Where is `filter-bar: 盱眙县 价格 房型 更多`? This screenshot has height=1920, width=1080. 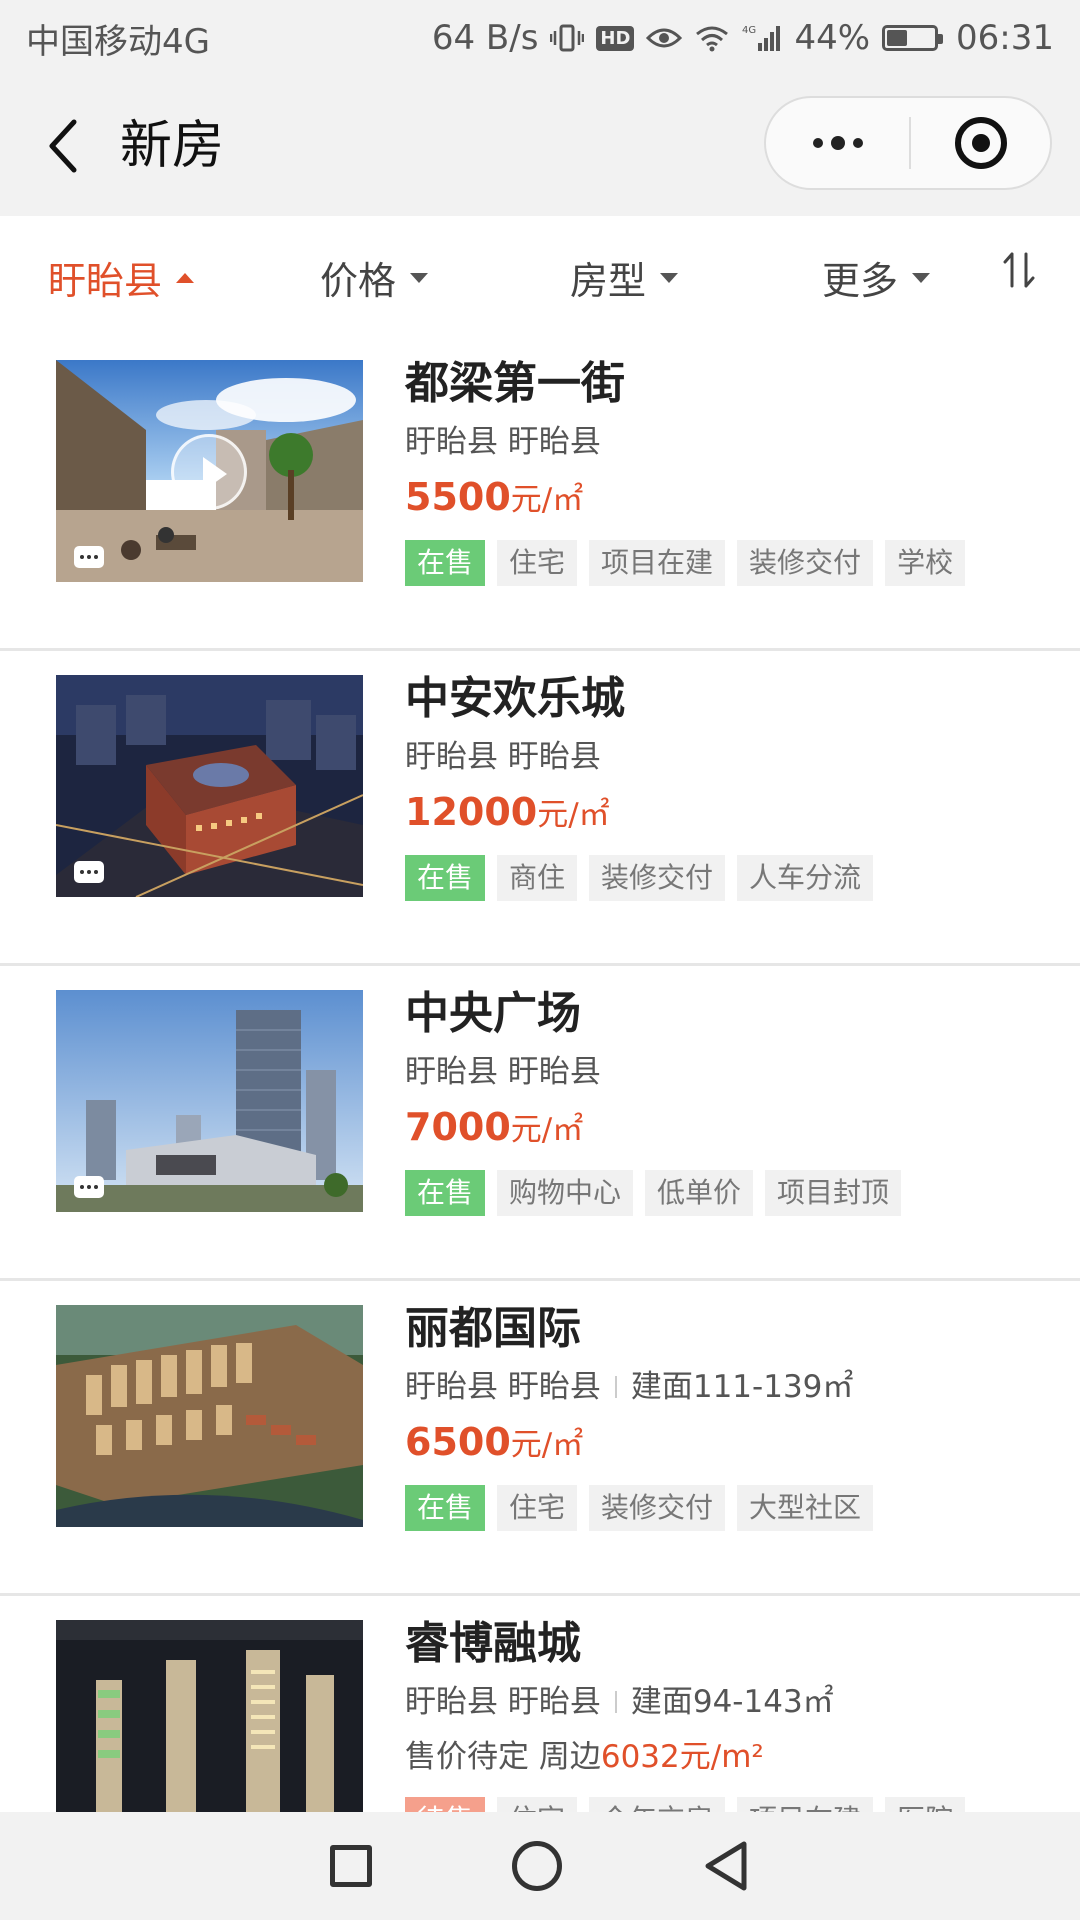
filter-bar: 盱眙县 价格 房型 更多 is located at coordinates (540, 276).